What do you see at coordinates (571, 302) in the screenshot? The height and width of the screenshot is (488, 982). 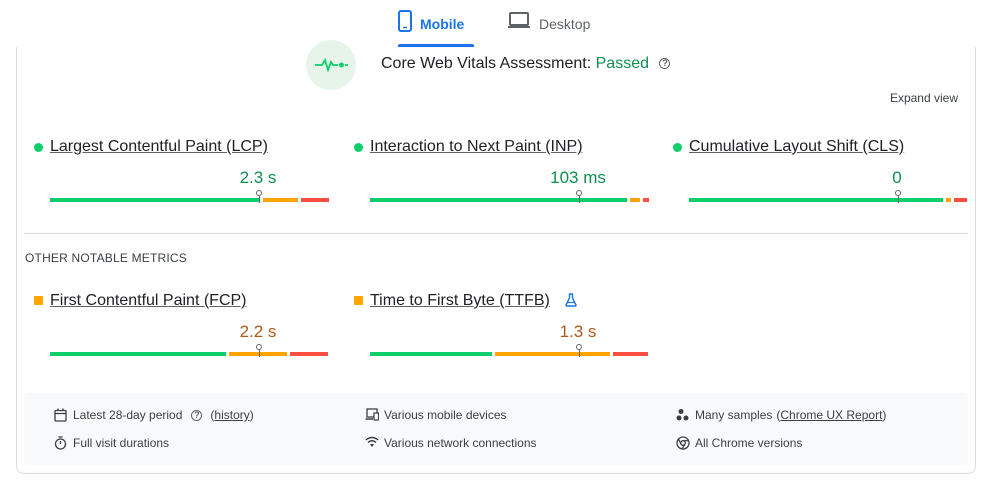 I see `flask-icon` at bounding box center [571, 302].